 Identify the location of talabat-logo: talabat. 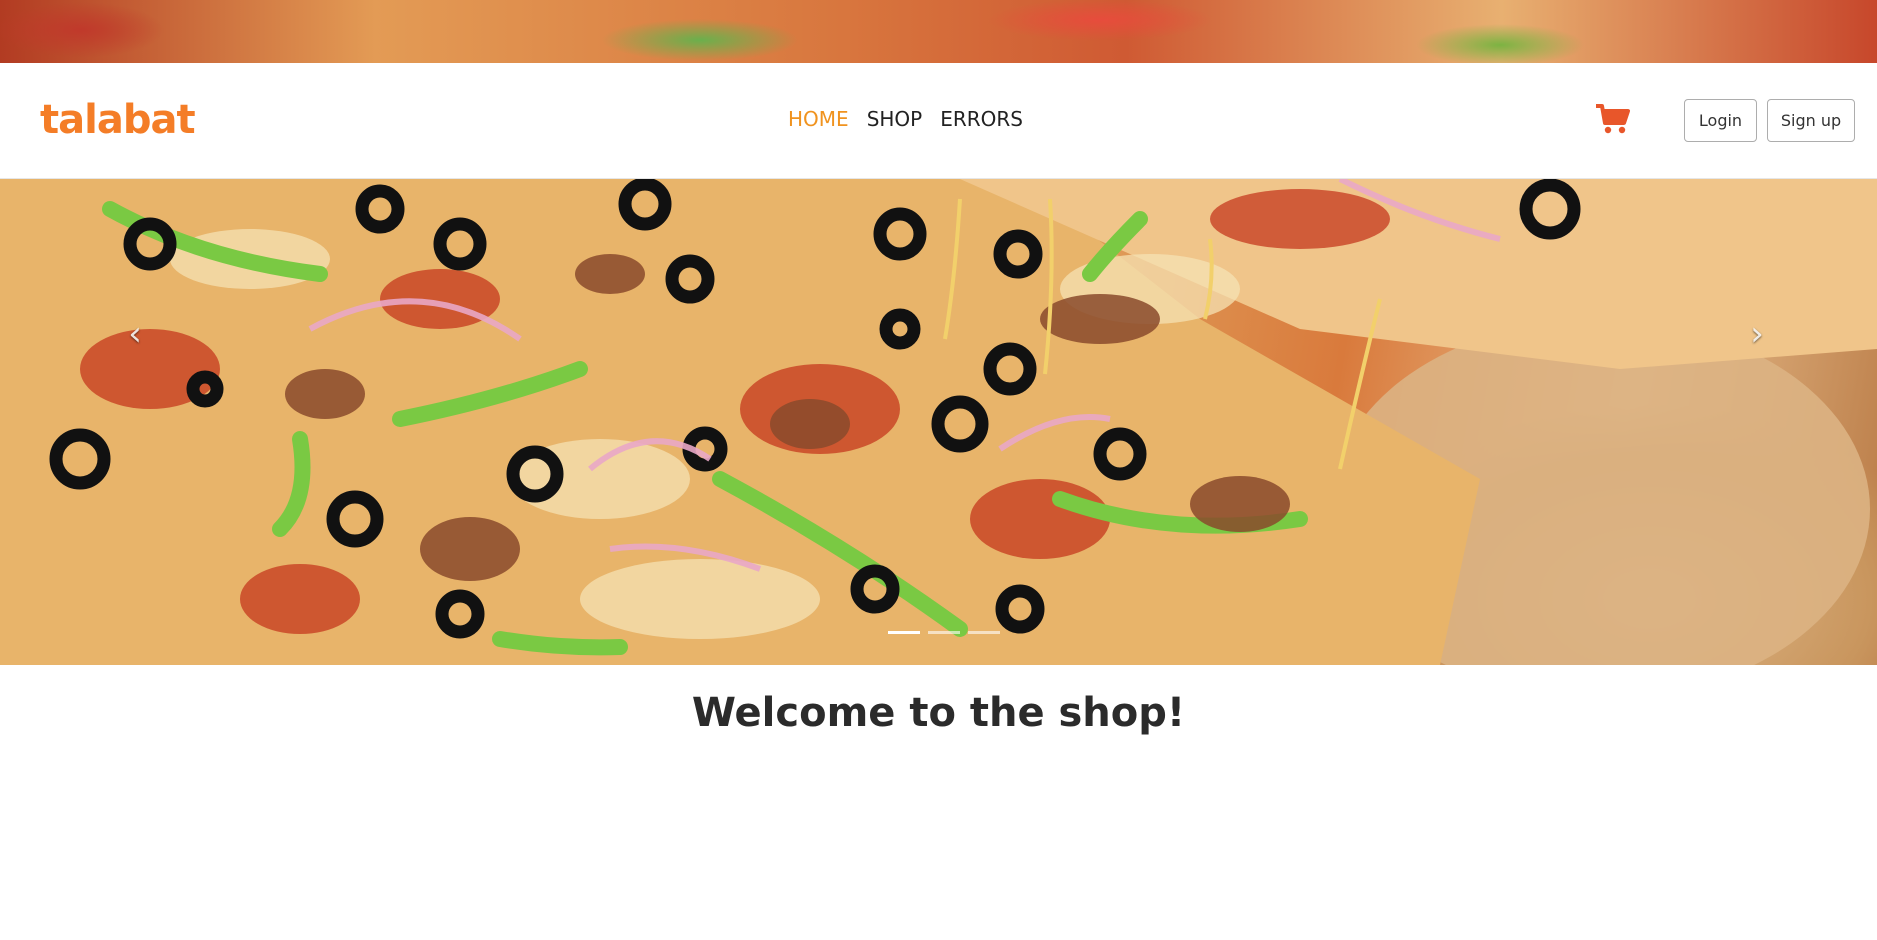
(118, 120).